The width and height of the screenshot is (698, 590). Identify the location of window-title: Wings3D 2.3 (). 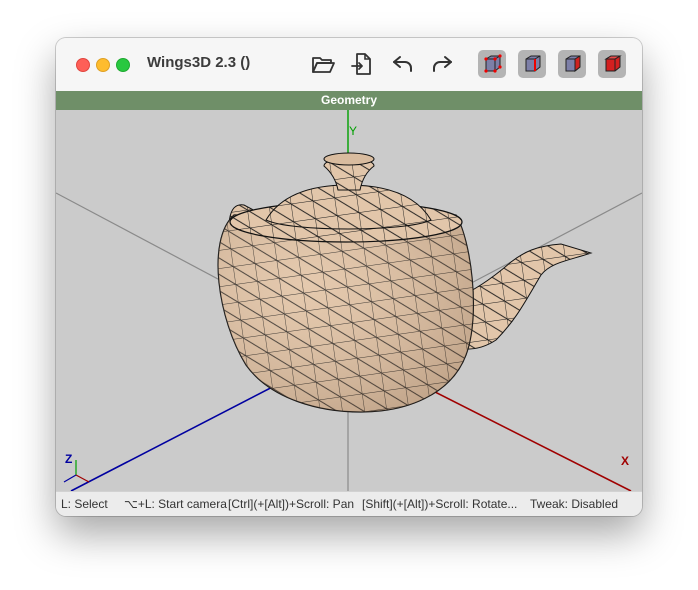
(199, 62).